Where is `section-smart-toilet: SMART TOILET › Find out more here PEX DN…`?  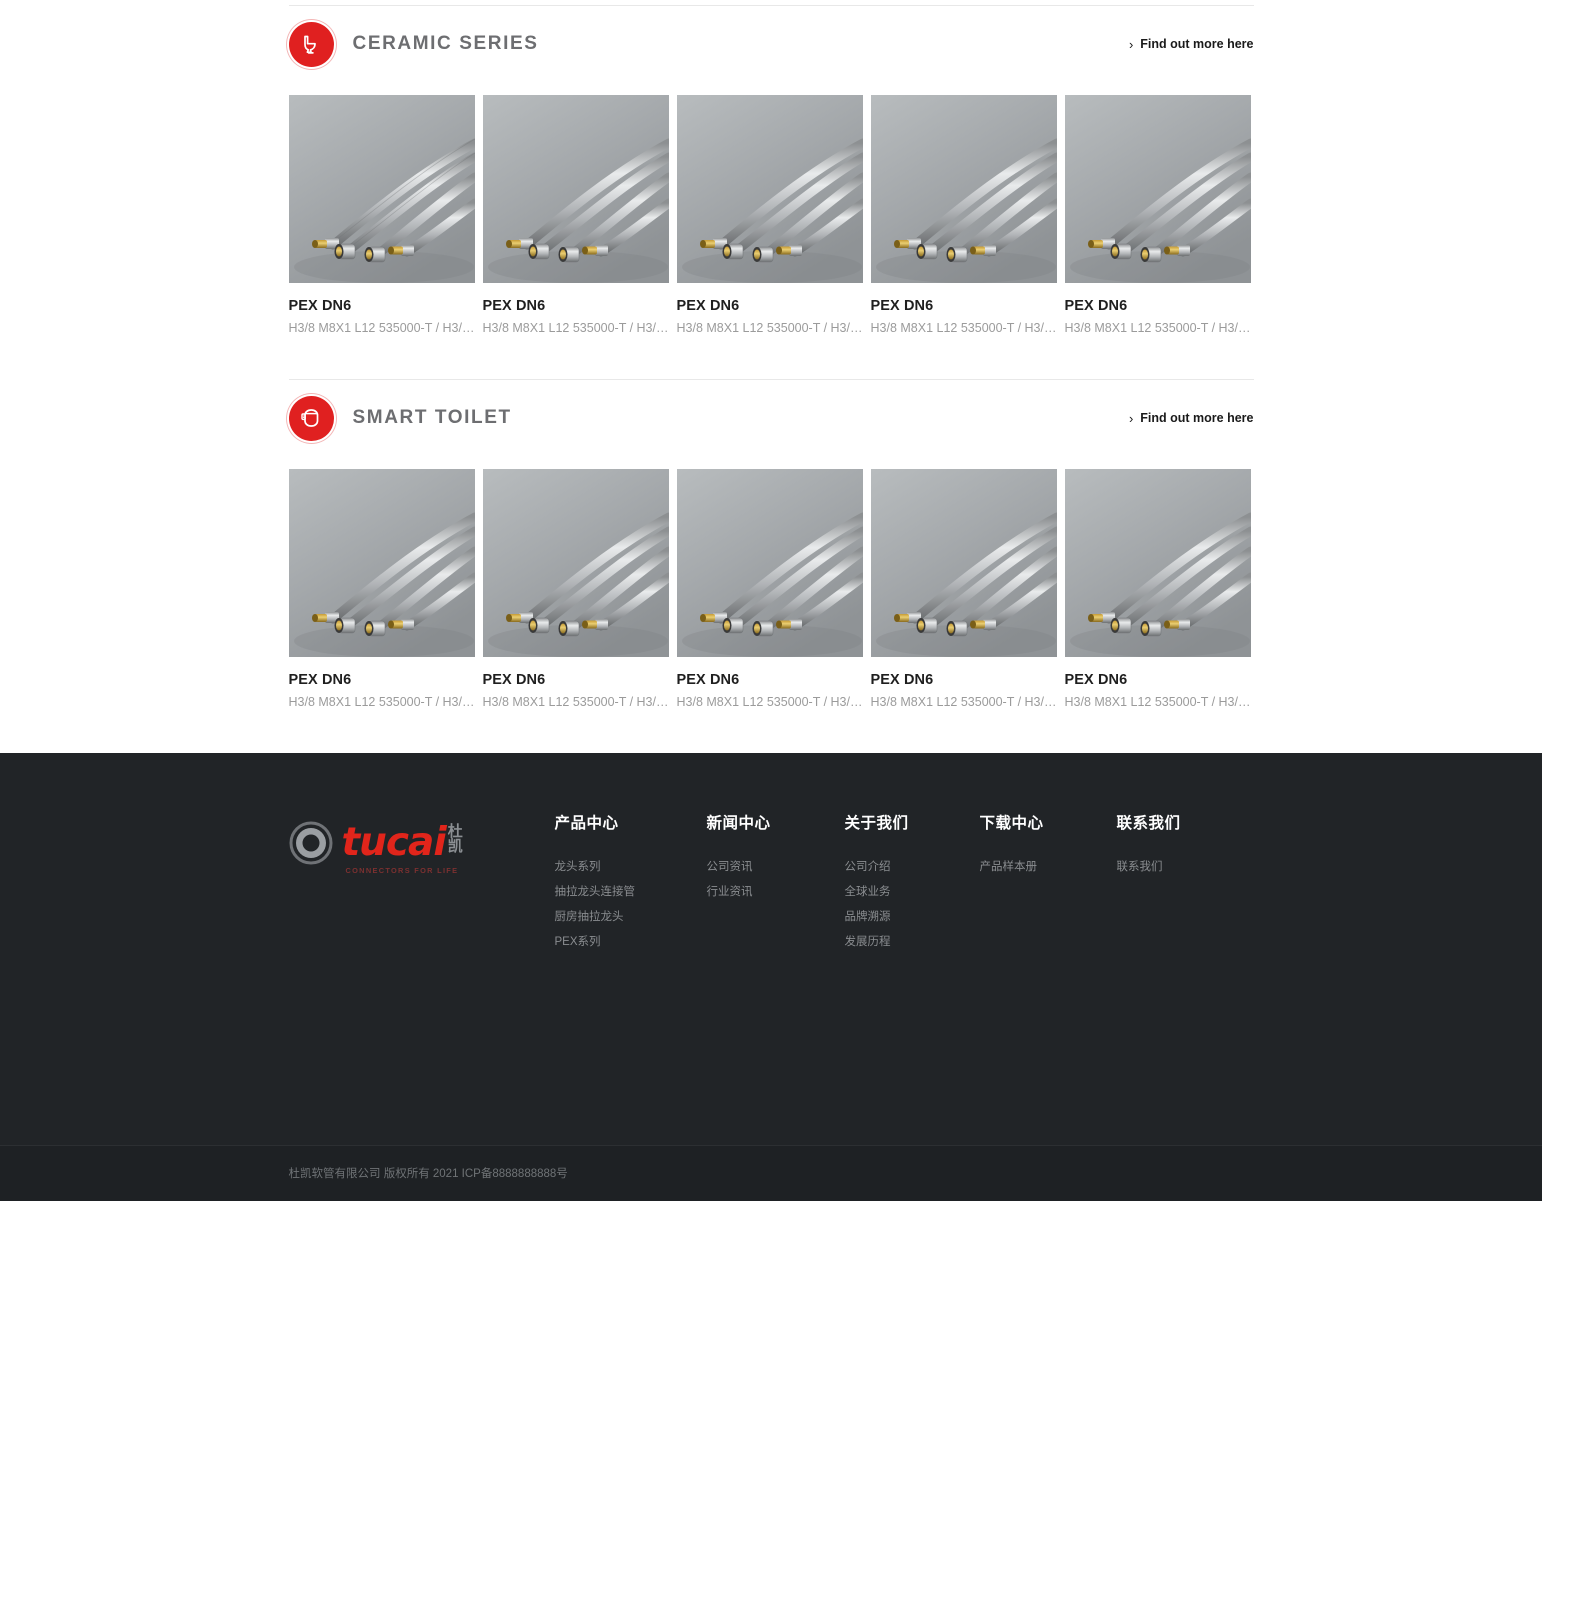 section-smart-toilet: SMART TOILET › Find out more here PEX DN… is located at coordinates (771, 544).